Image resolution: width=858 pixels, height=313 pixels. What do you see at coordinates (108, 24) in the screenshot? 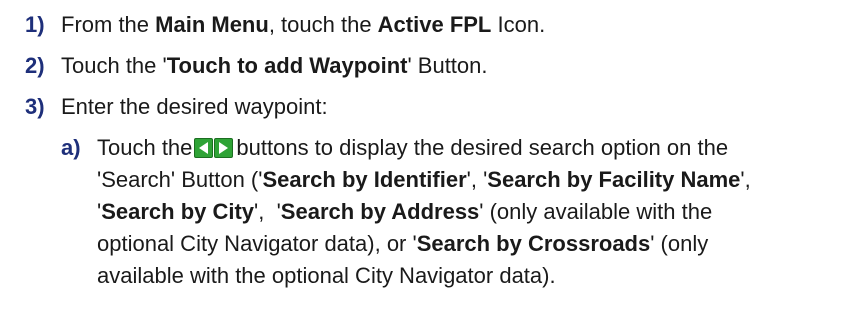
I see `step-text: From the` at bounding box center [108, 24].